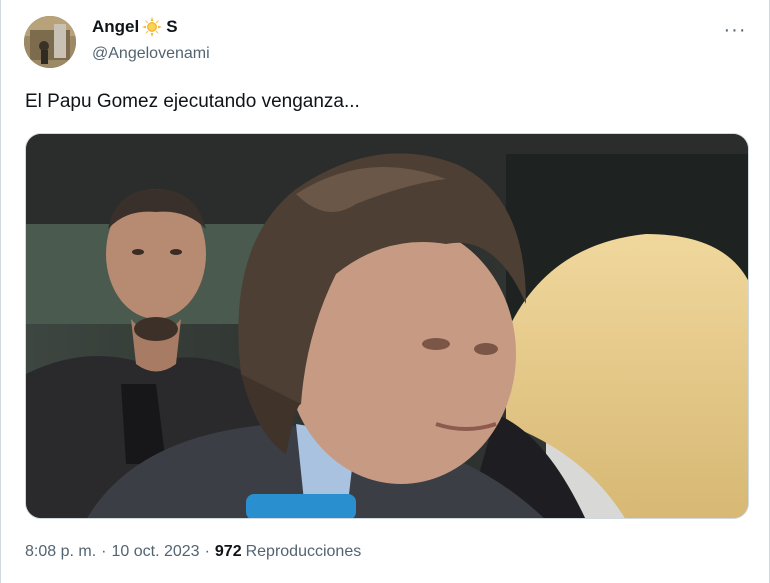 Image resolution: width=770 pixels, height=583 pixels. What do you see at coordinates (155, 552) in the screenshot?
I see `tweet-date: 10 oct. 2023` at bounding box center [155, 552].